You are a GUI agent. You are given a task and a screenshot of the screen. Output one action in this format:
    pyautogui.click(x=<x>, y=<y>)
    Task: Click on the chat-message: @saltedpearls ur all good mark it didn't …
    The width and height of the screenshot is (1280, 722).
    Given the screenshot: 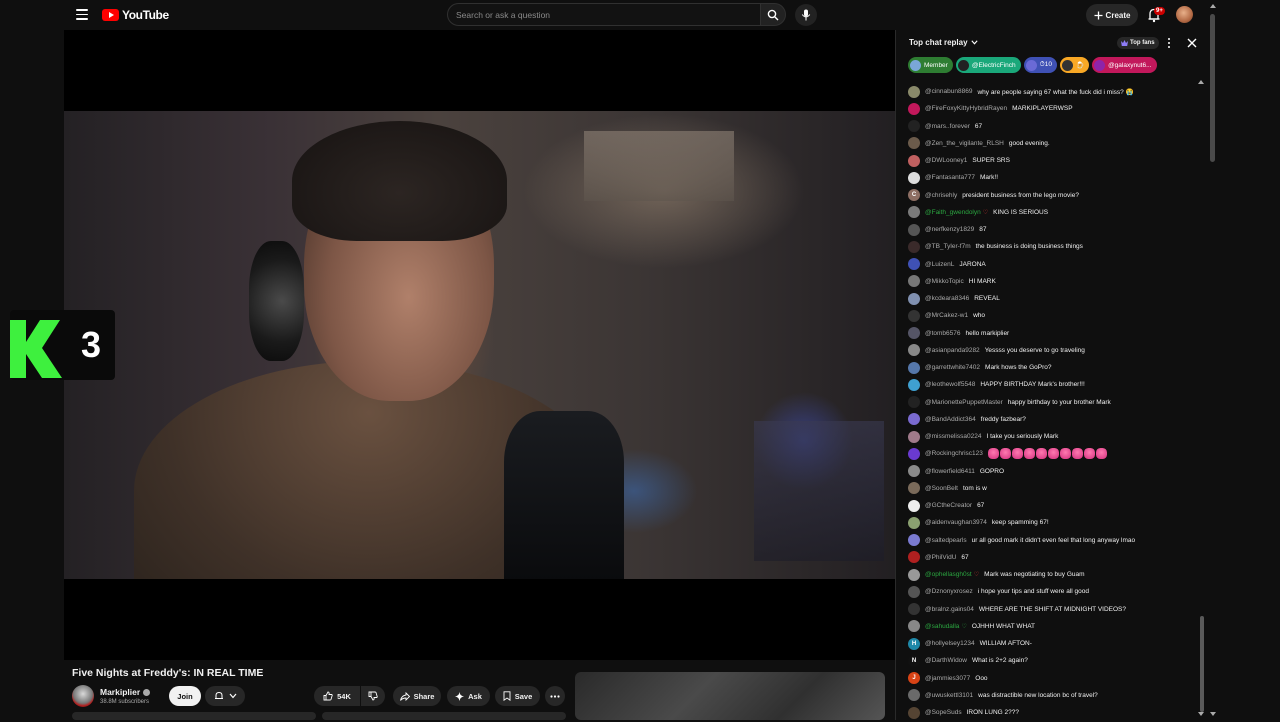 What is the action you would take?
    pyautogui.click(x=1021, y=540)
    